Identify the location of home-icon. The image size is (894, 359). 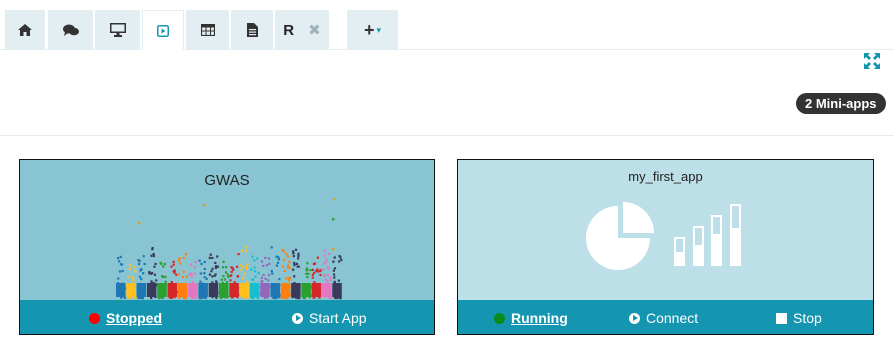
(25, 30).